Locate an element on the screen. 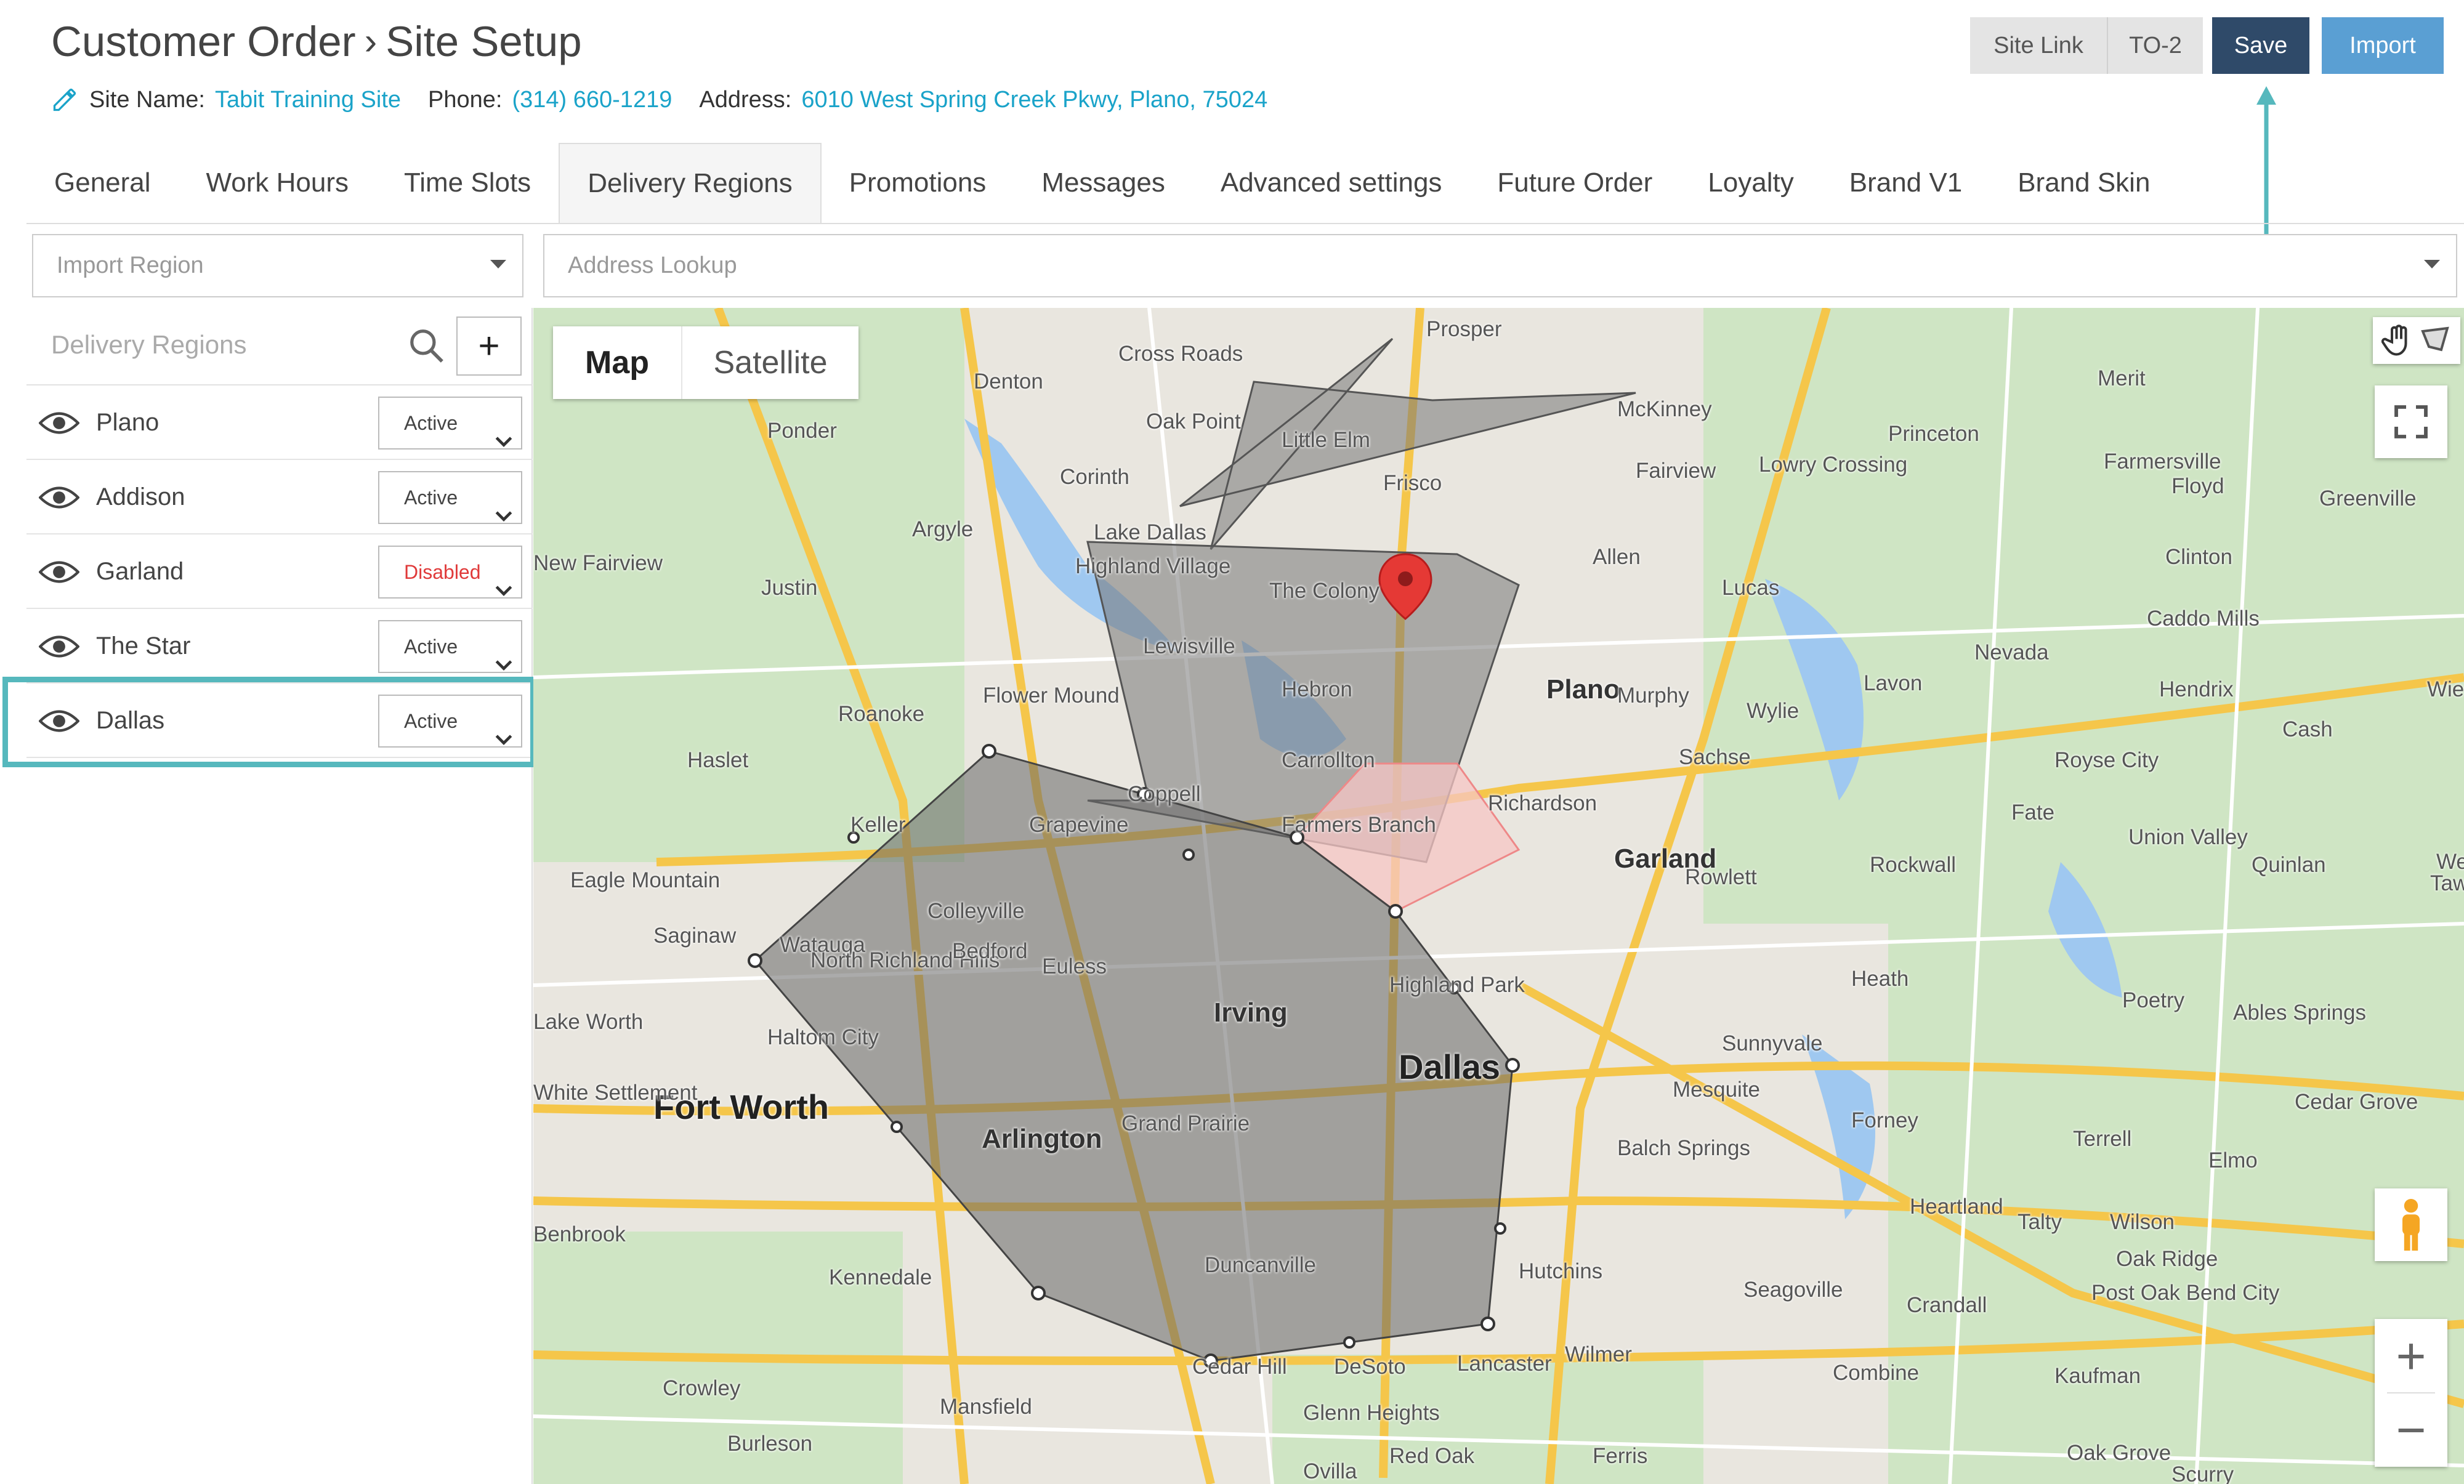 This screenshot has width=2464, height=1484. map-place-label: Wilson is located at coordinates (2142, 1222).